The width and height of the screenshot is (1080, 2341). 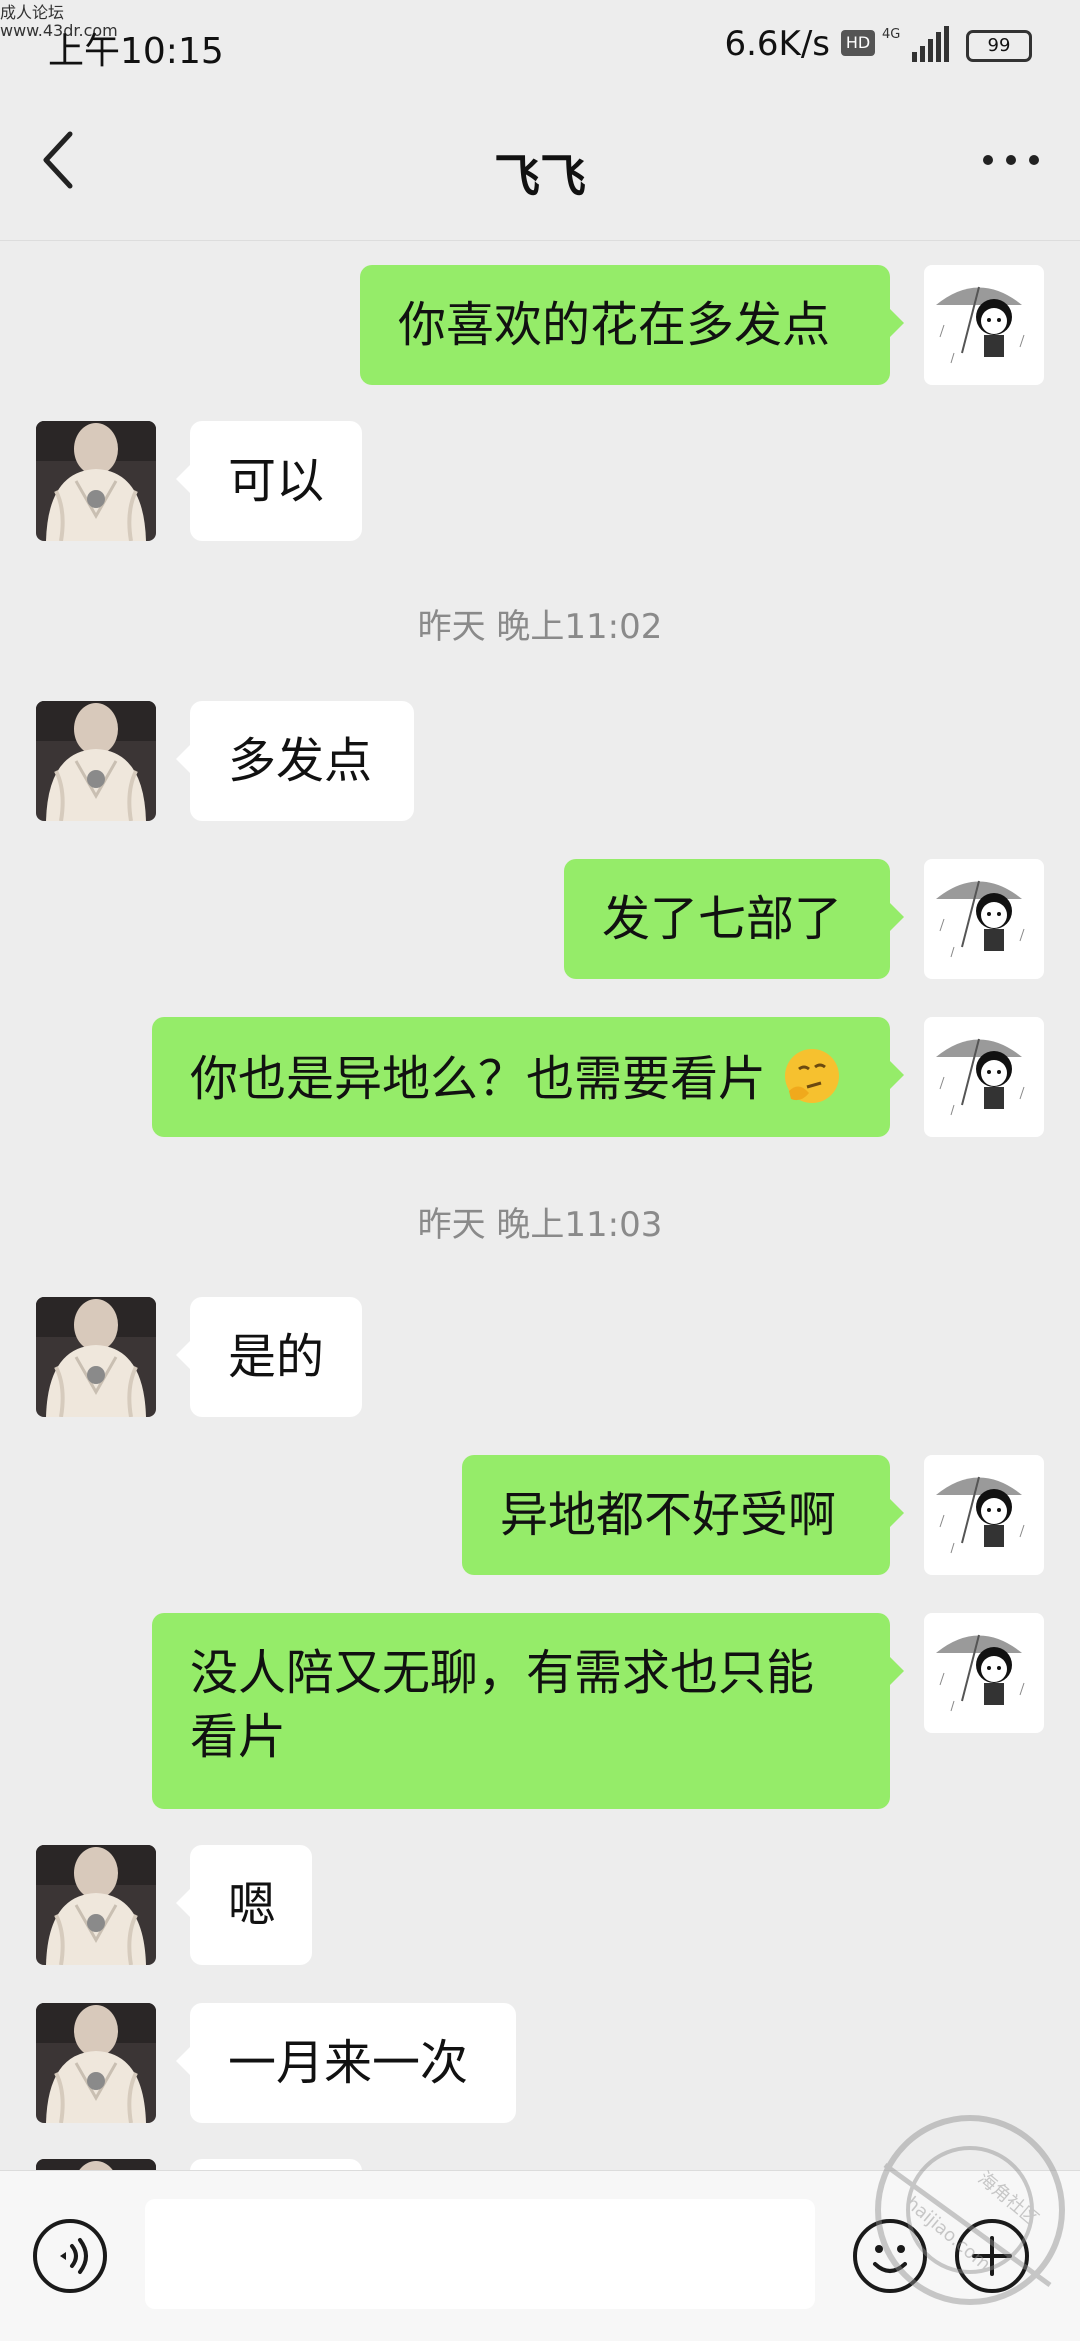 What do you see at coordinates (540, 627) in the screenshot?
I see `timestamp: 昨天 晚上11:02` at bounding box center [540, 627].